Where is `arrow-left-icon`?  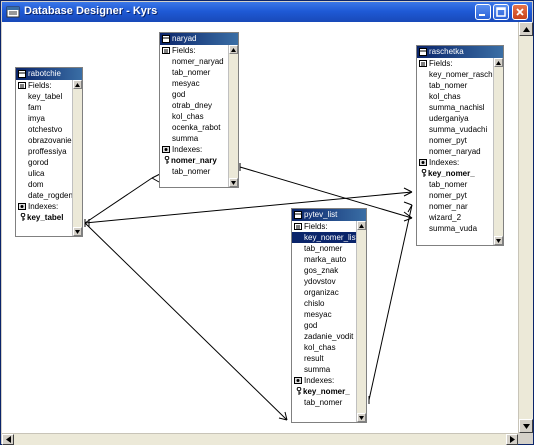
arrow-left-icon is located at coordinates (8, 439).